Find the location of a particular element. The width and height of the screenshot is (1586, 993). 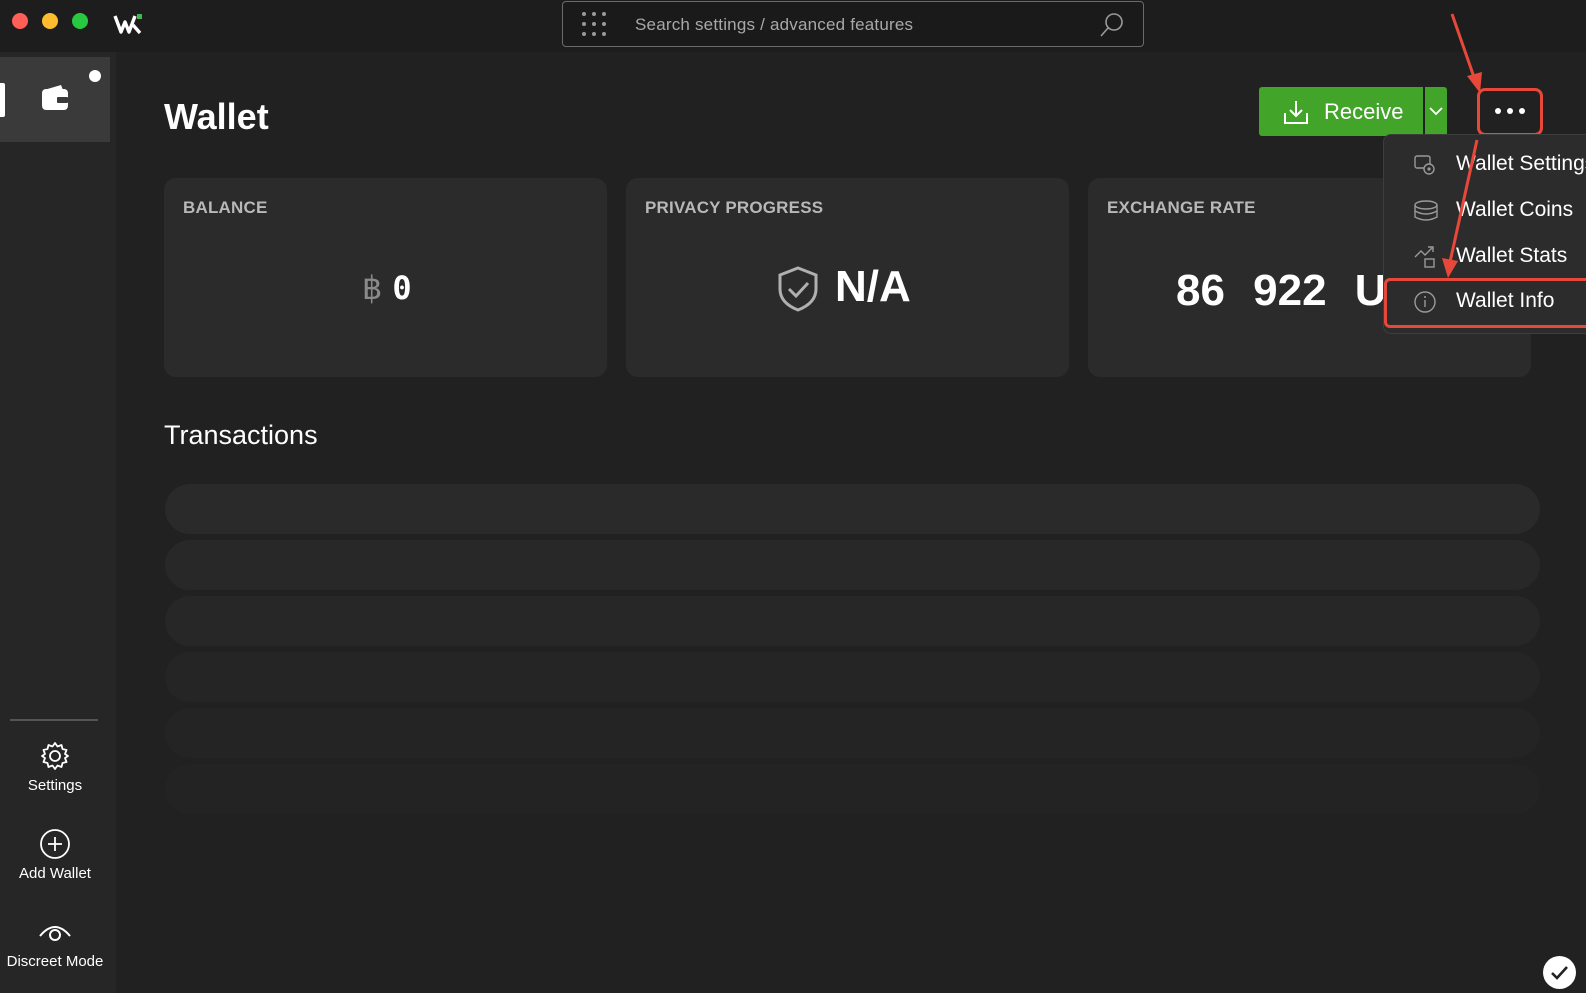

sidebar-item-label: Add Wallet is located at coordinates (55, 873).